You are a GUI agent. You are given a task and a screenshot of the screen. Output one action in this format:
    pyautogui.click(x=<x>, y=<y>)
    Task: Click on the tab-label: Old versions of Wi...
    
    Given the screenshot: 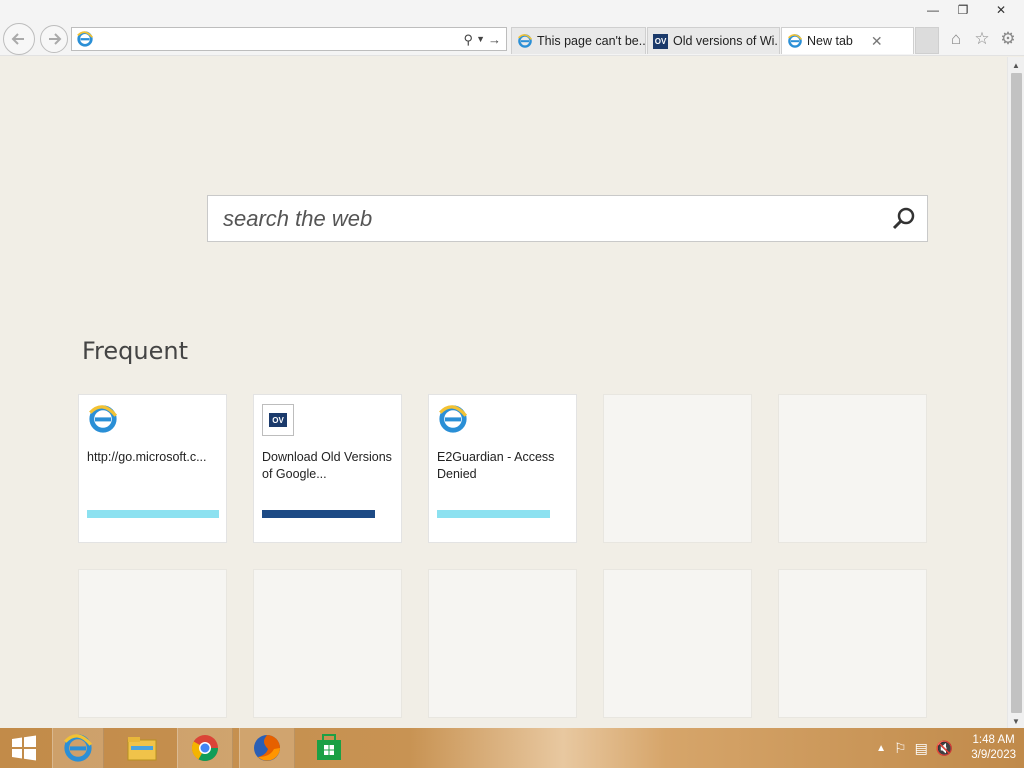 What is the action you would take?
    pyautogui.click(x=726, y=41)
    